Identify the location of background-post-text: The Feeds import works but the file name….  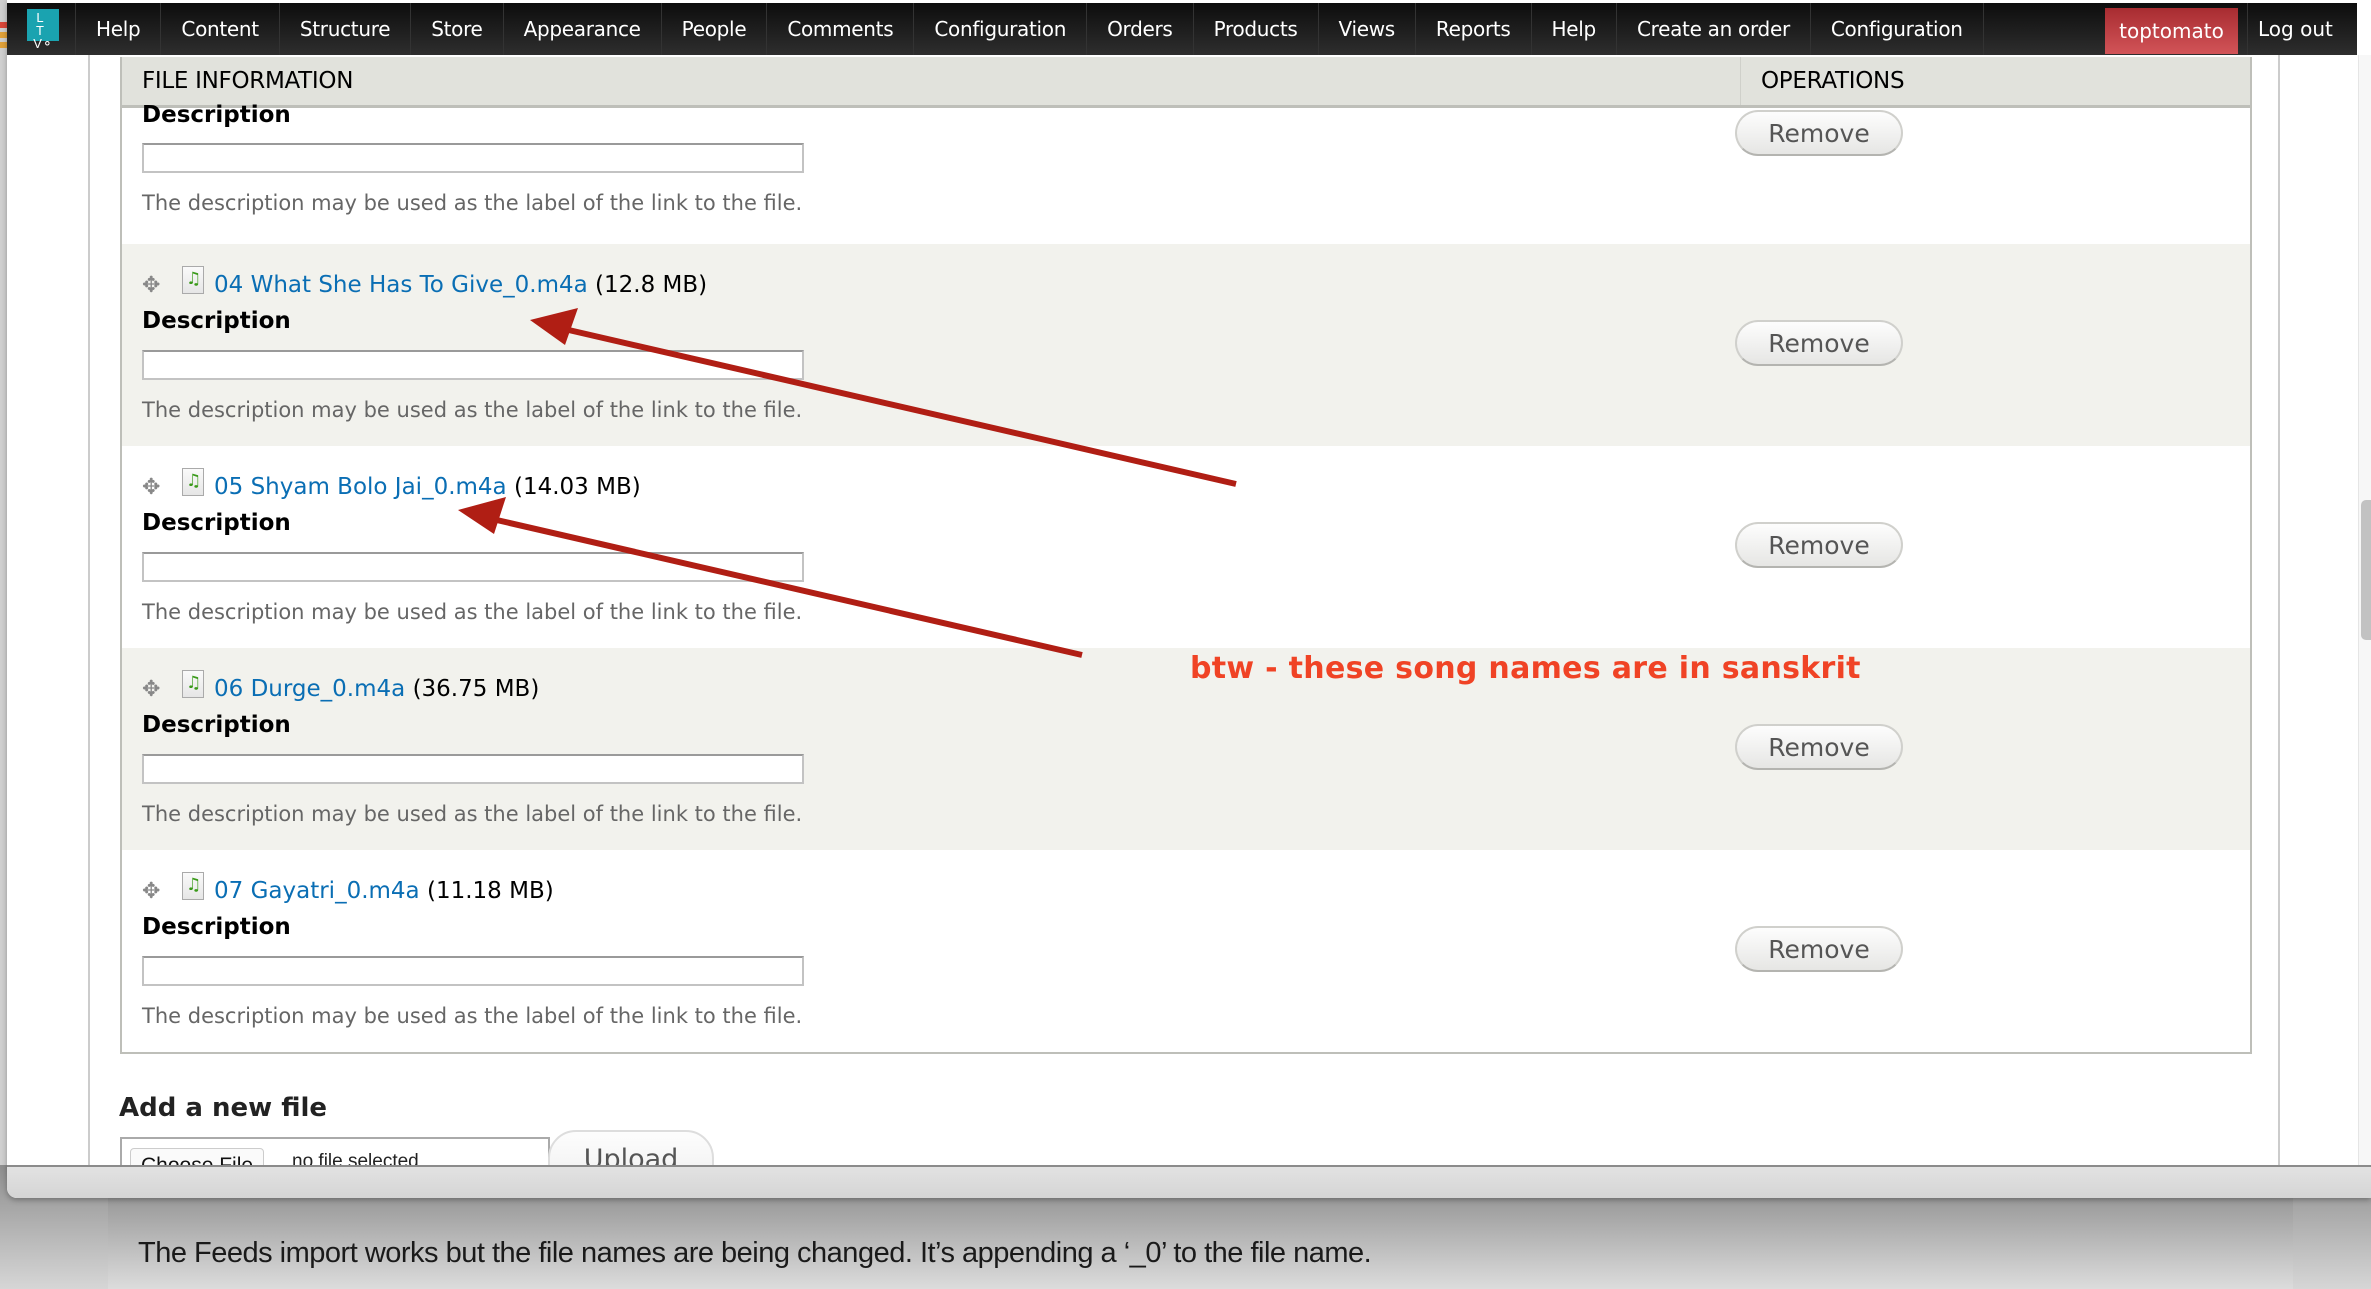
(755, 1253).